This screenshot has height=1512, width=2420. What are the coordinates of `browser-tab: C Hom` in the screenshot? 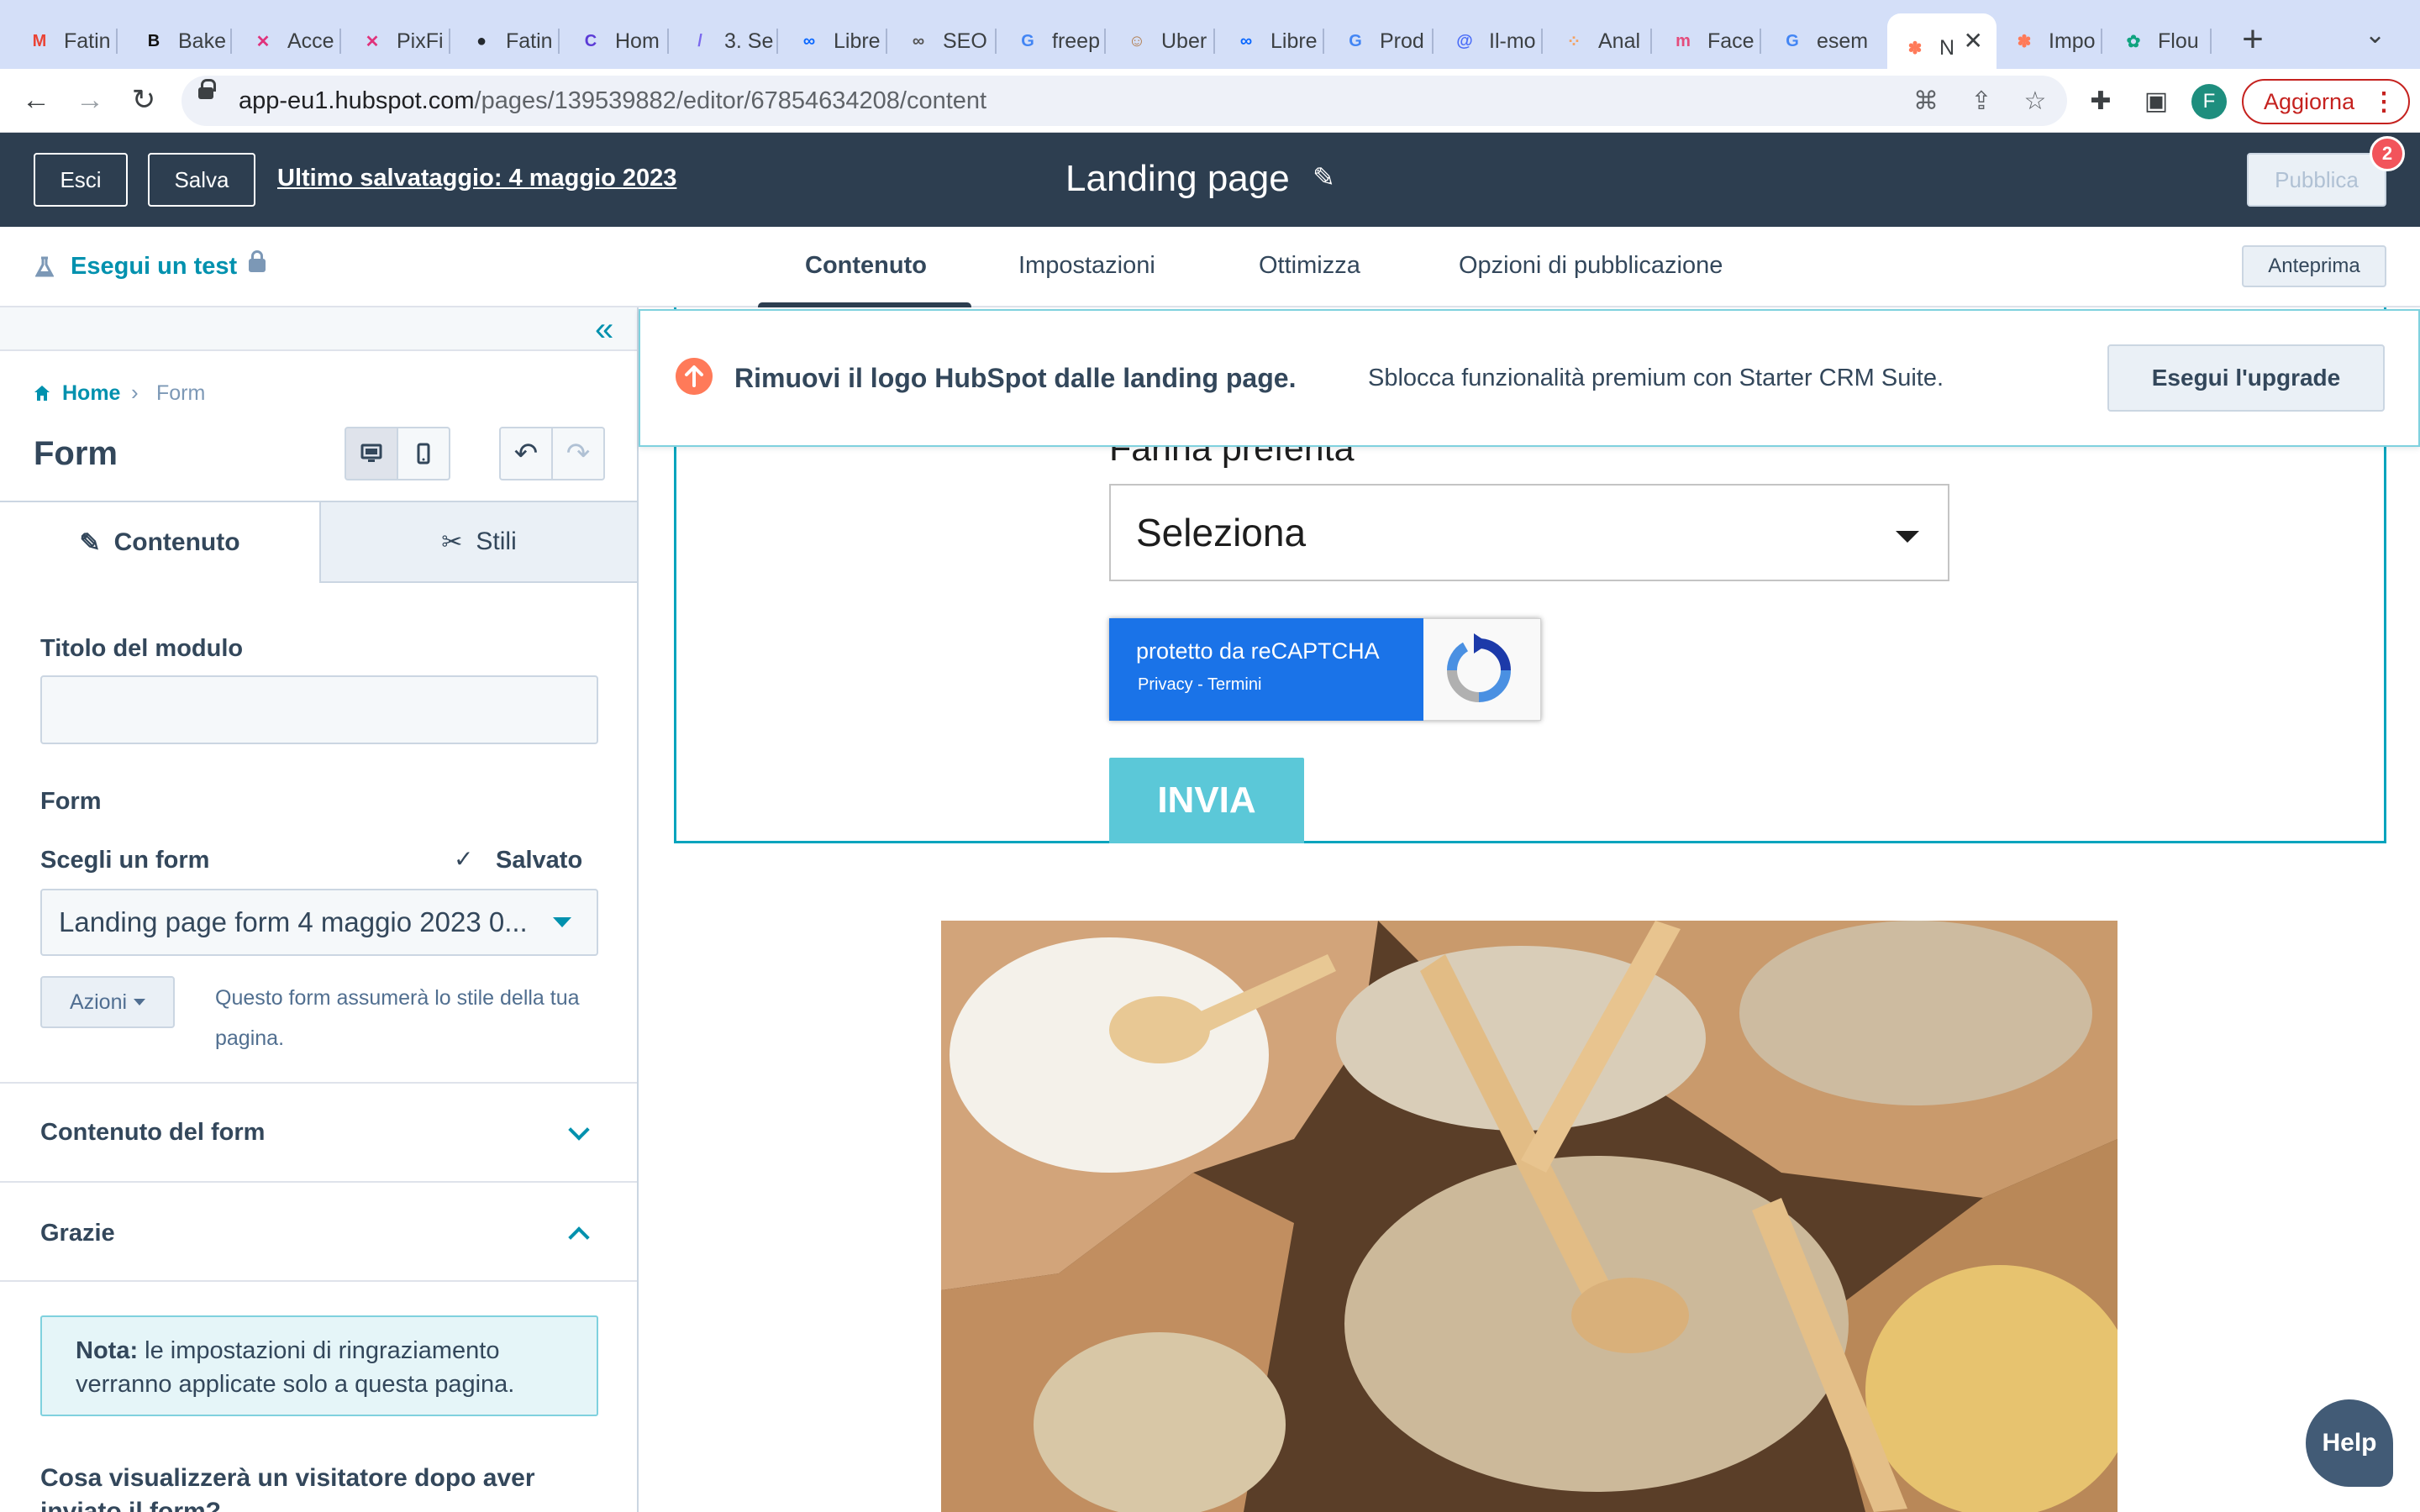 It's located at (616, 41).